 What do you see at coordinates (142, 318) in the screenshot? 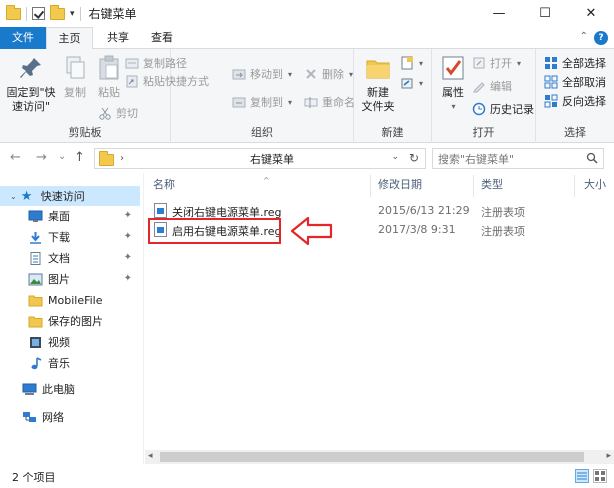
I see `nav-pane-divider` at bounding box center [142, 318].